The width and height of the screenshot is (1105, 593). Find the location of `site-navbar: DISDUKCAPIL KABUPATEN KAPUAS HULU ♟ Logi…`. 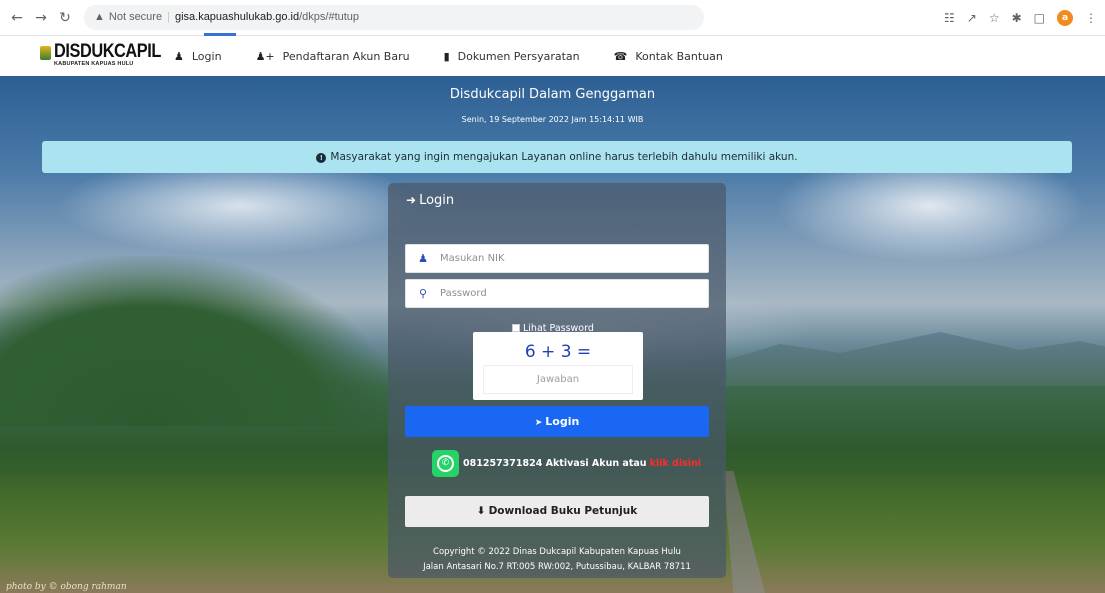

site-navbar: DISDUKCAPIL KABUPATEN KAPUAS HULU ♟ Logi… is located at coordinates (552, 54).